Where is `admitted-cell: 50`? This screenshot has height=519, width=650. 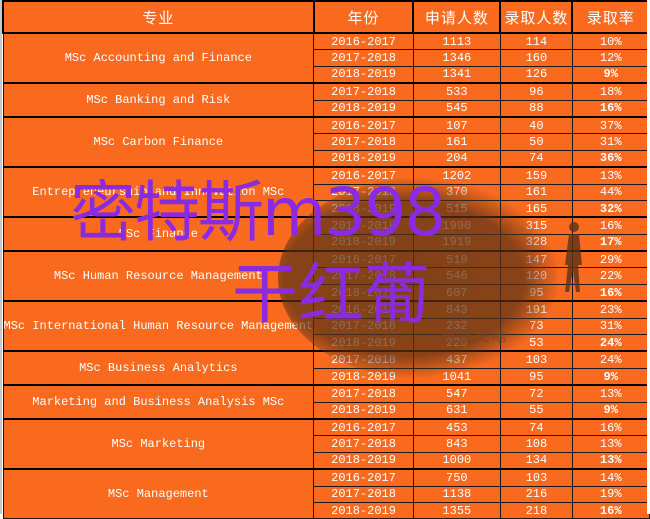
admitted-cell: 50 is located at coordinates (536, 142).